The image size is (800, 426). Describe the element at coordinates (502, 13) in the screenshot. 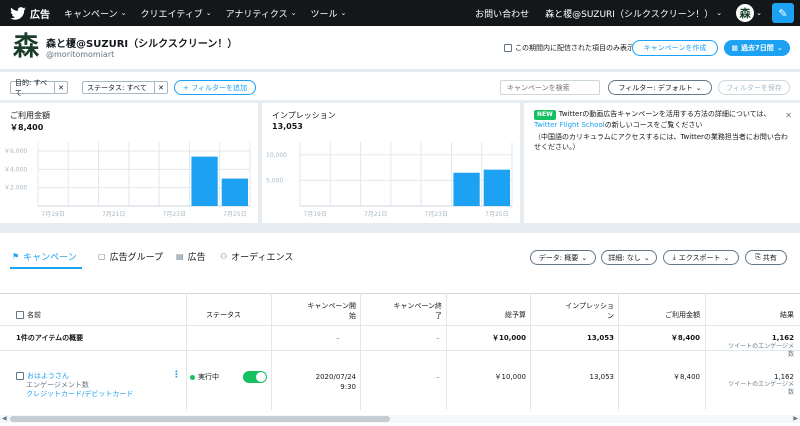

I see `nav-contact: お問い合わせ` at that location.